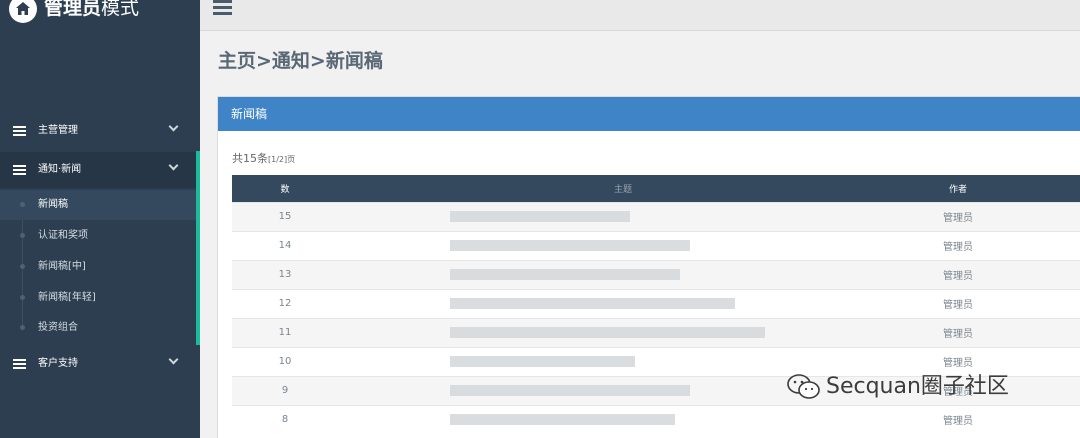 This screenshot has height=438, width=1080. Describe the element at coordinates (100, 131) in the screenshot. I see `menu-item-business: 主营管理` at that location.